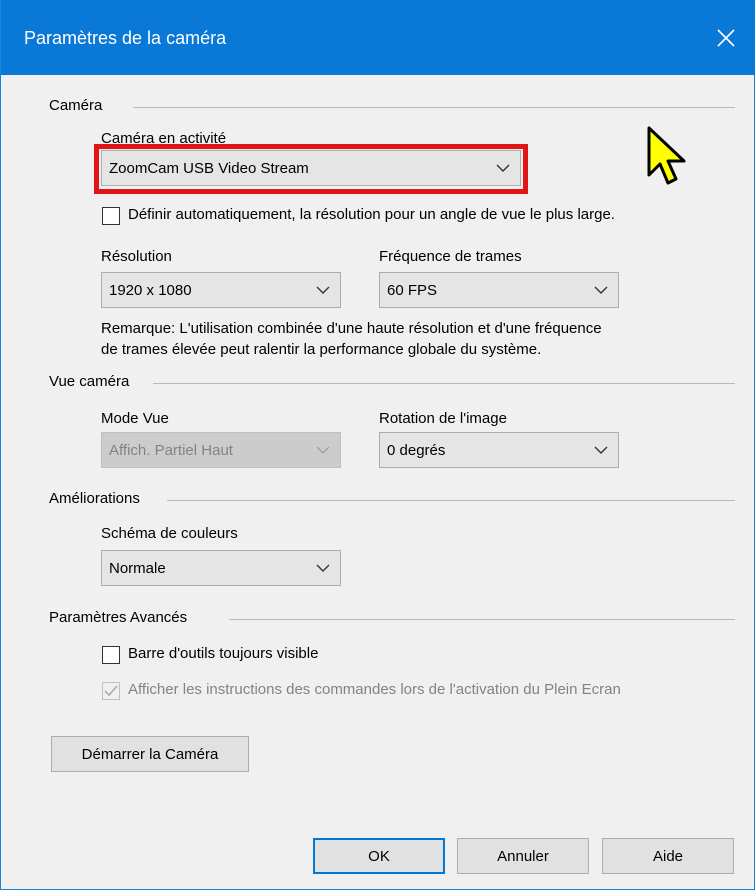 The height and width of the screenshot is (890, 755). I want to click on auto-resolution-checkbox, so click(111, 216).